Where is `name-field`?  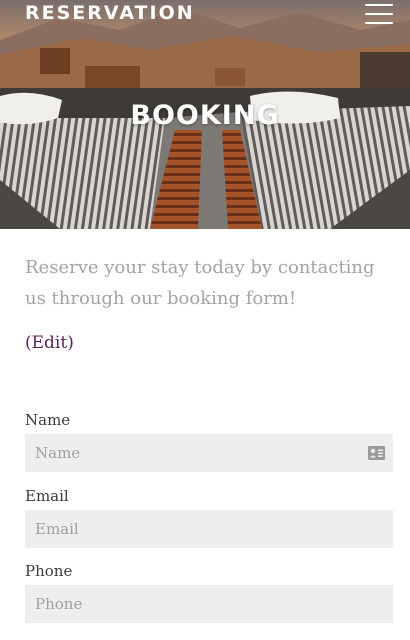 name-field is located at coordinates (209, 453).